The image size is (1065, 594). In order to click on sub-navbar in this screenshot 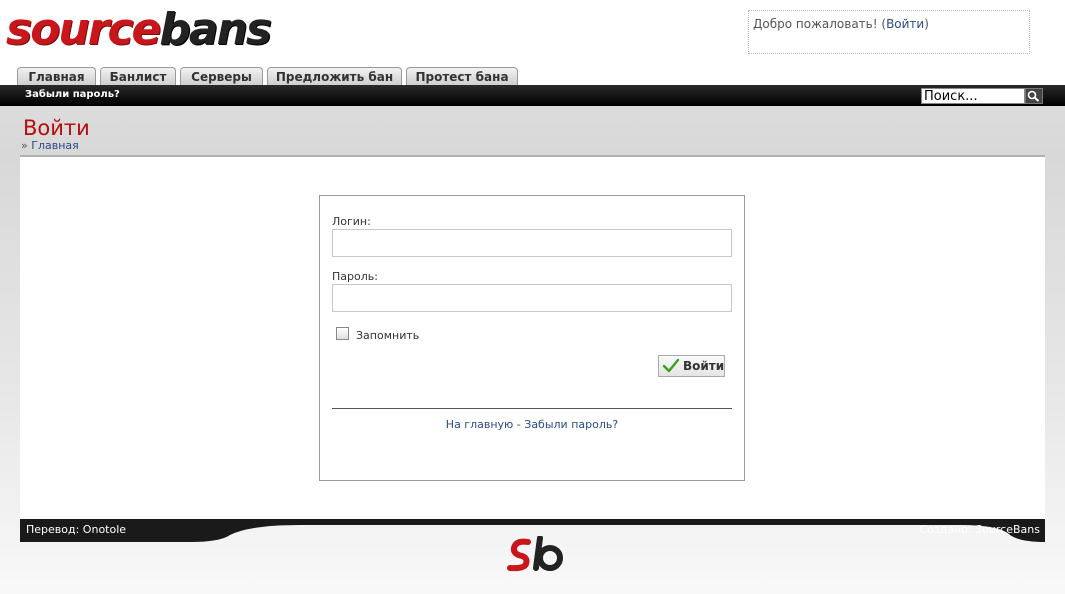, I will do `click(532, 95)`.